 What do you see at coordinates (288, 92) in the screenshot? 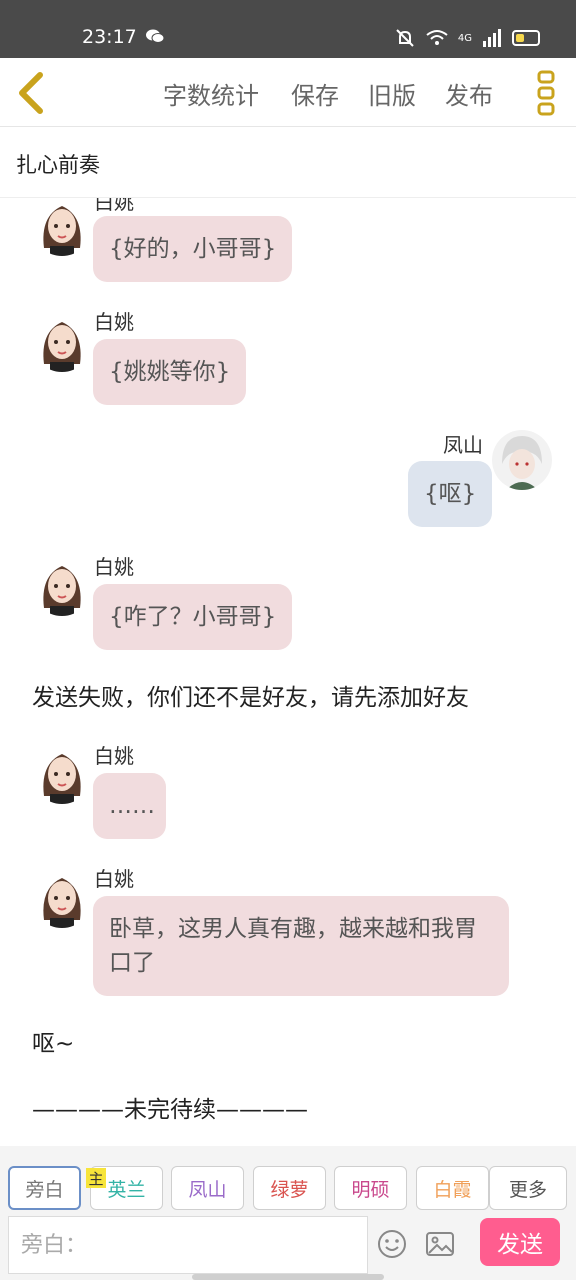
I see `top-nav-bar: 字数统计 保存 旧版 发布` at bounding box center [288, 92].